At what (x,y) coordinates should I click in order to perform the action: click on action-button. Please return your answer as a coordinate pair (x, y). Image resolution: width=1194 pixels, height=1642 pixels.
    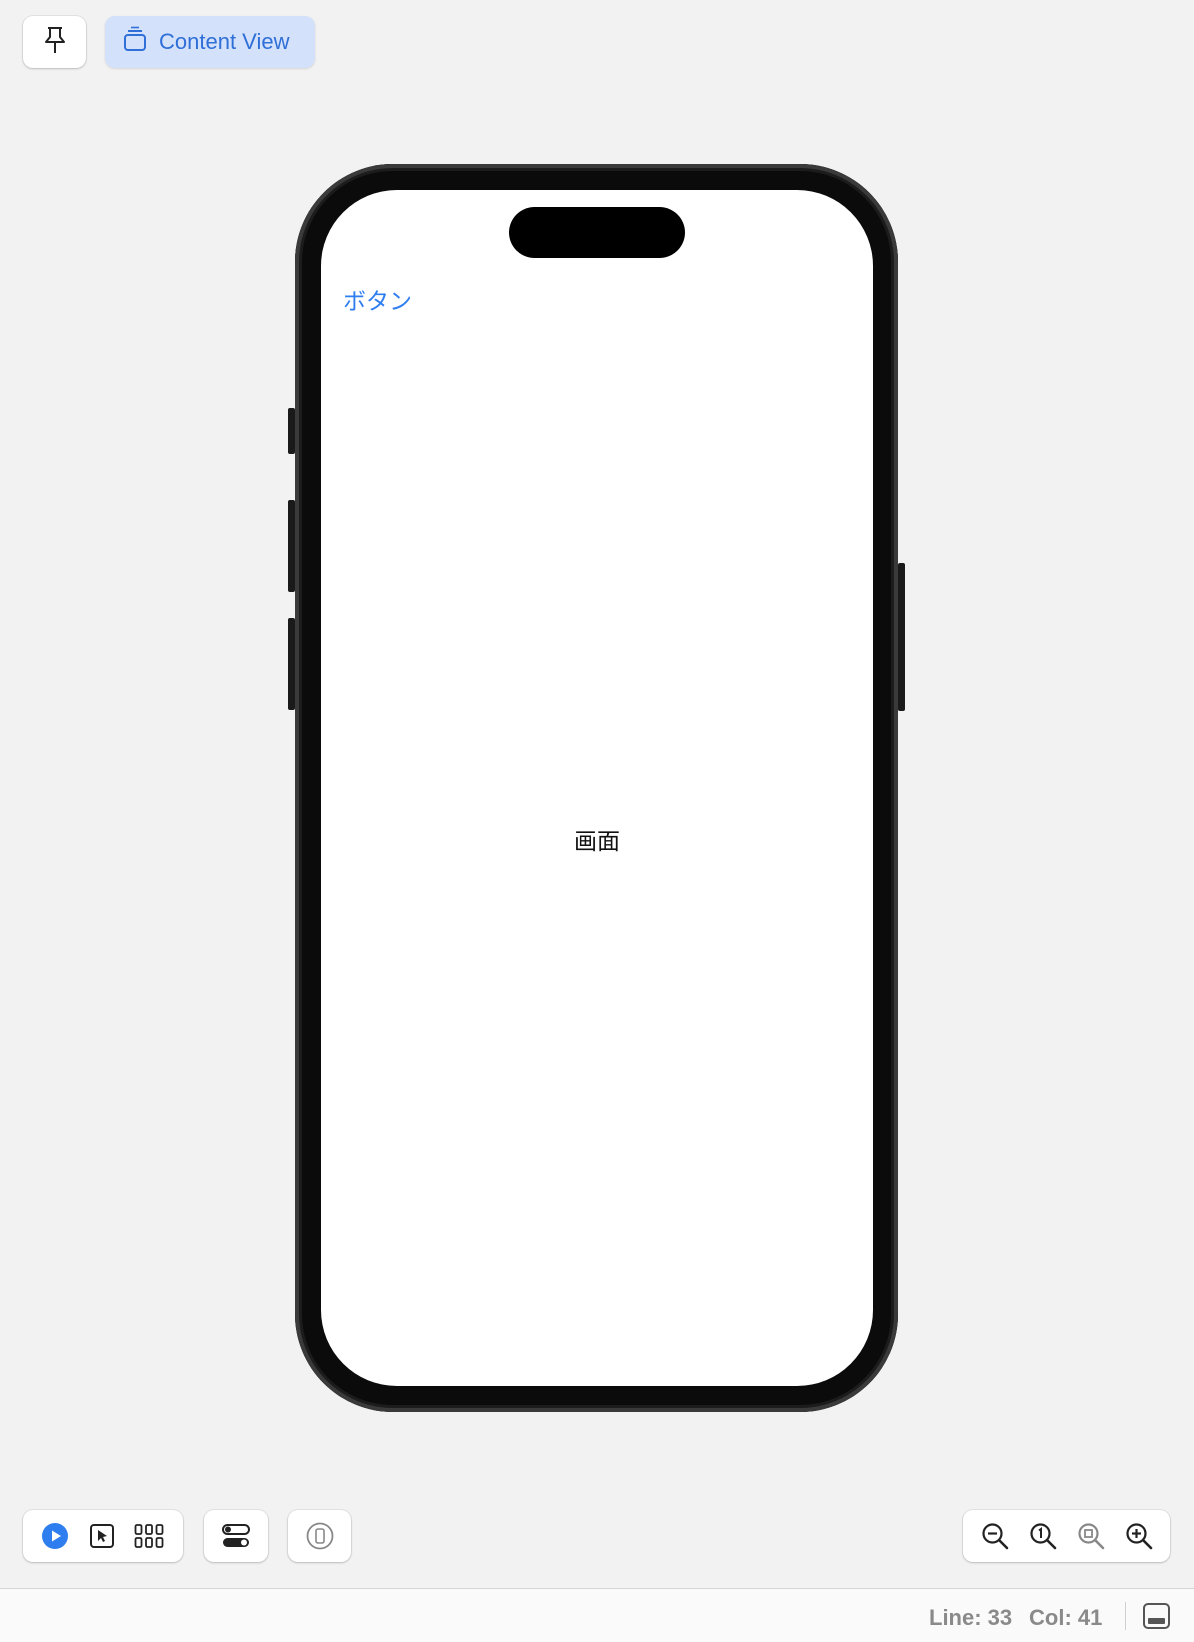
    Looking at the image, I should click on (291, 431).